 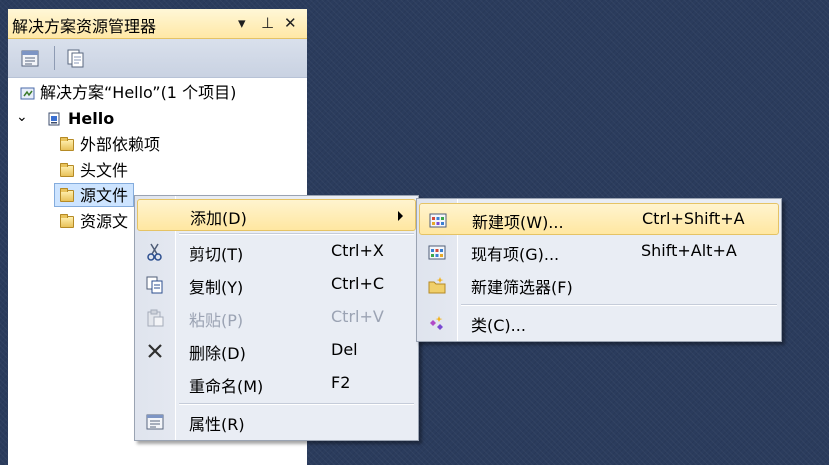 I want to click on source-files-label: 源文件, so click(x=104, y=195).